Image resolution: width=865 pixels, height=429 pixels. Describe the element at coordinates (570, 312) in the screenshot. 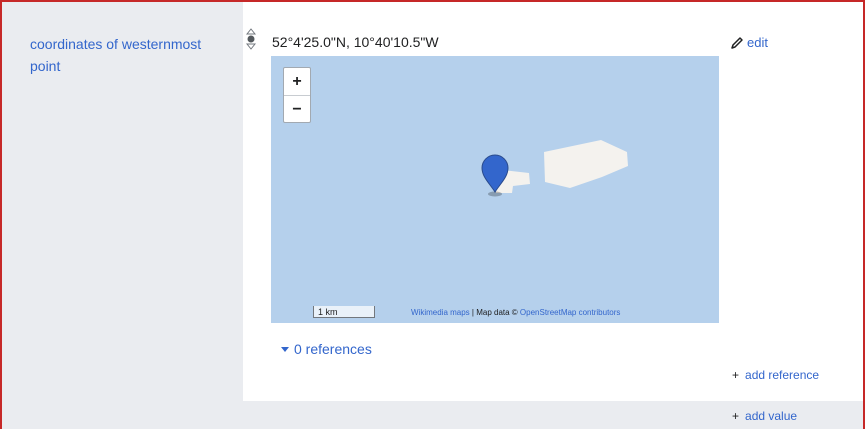

I see `osm-contributors-link: OpenStreetMap contributors` at that location.